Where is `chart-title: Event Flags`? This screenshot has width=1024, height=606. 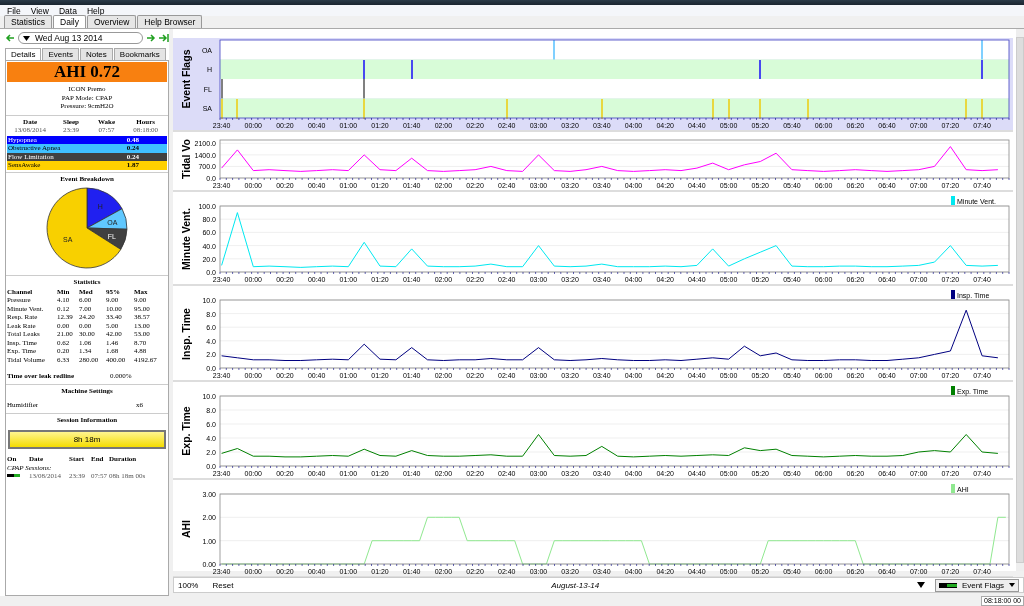
chart-title: Event Flags is located at coordinates (186, 79).